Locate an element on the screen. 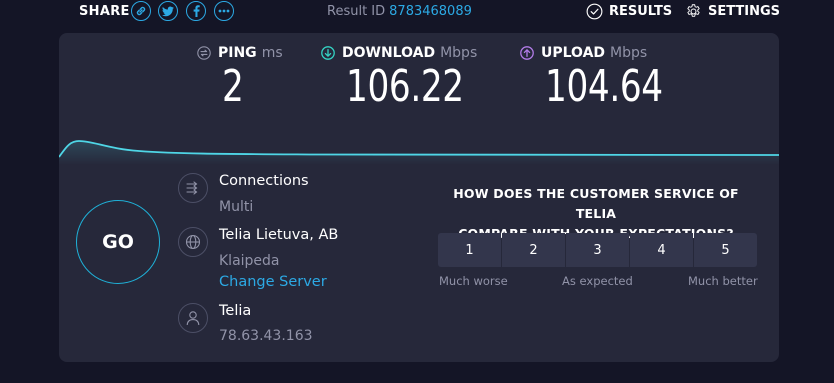  ping-metric: PING ms 2 is located at coordinates (240, 79).